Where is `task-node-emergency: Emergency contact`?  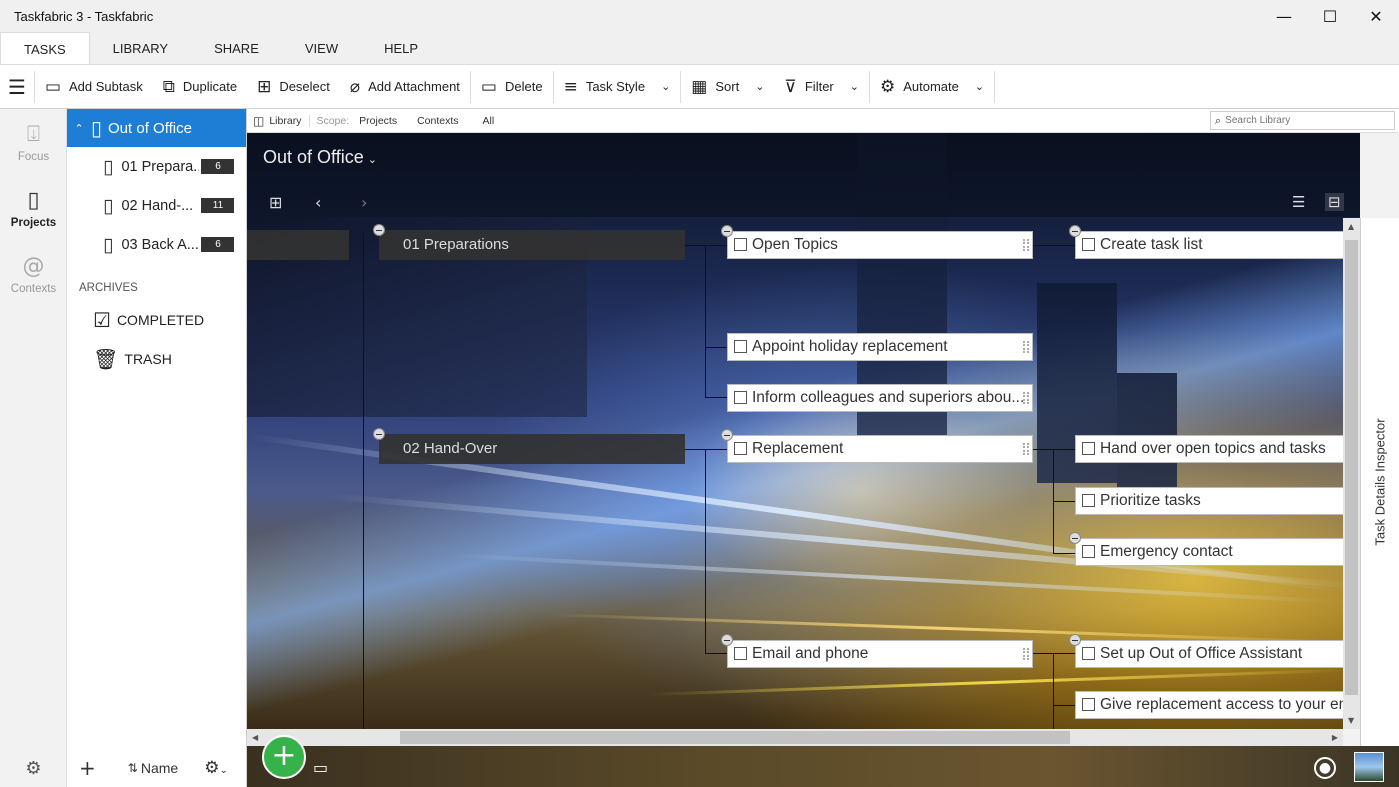 task-node-emergency: Emergency contact is located at coordinates (1217, 552).